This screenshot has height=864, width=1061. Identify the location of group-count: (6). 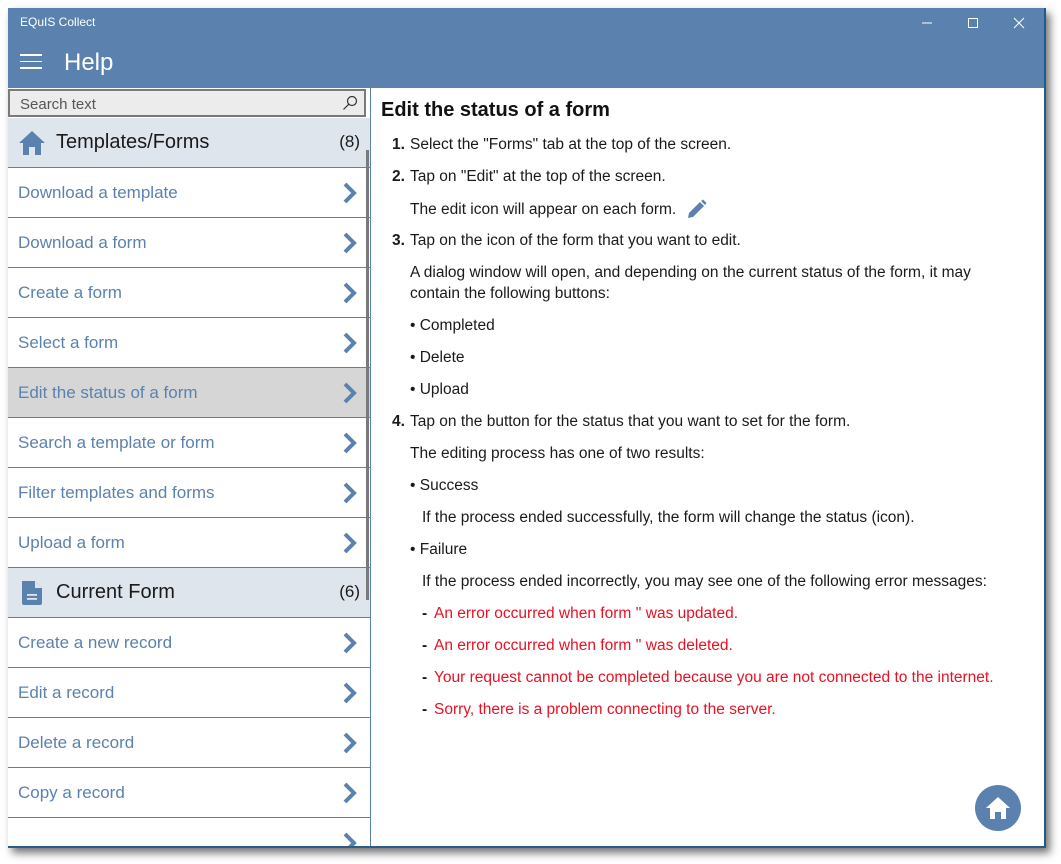
(349, 591).